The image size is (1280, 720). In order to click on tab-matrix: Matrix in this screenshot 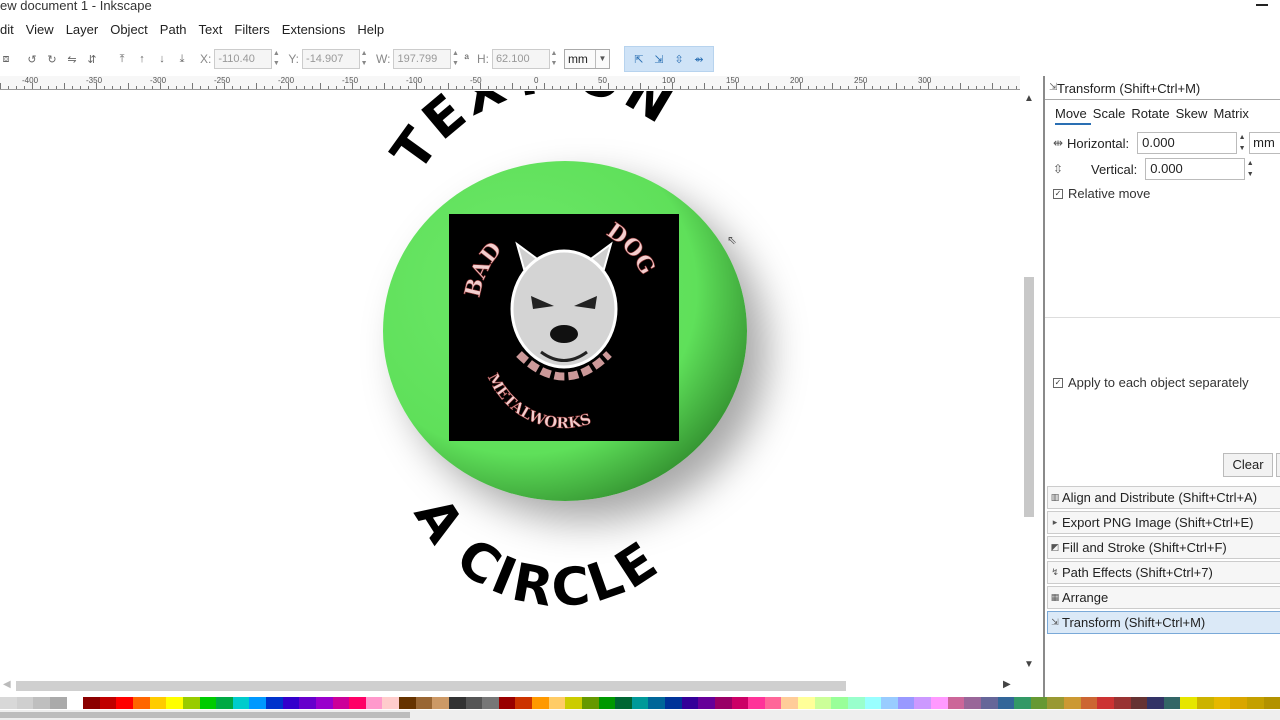, I will do `click(1232, 115)`.